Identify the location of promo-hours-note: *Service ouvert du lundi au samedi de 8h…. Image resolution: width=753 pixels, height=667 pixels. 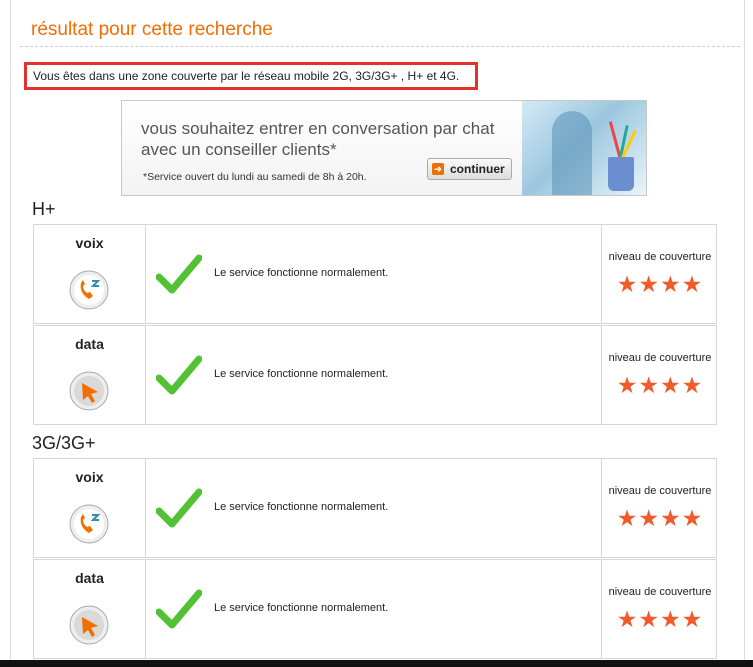
(255, 177).